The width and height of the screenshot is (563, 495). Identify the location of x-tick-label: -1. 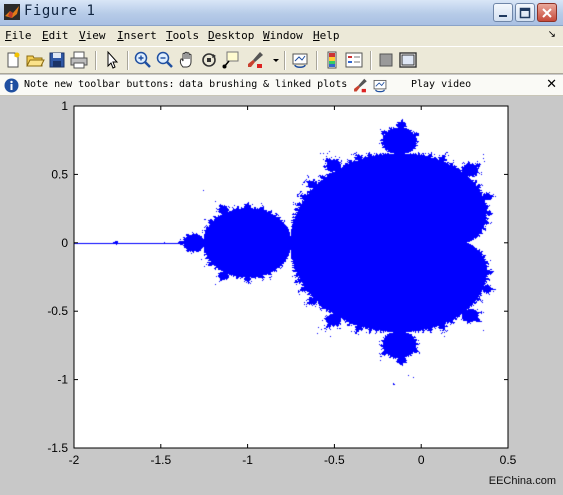
(247, 460).